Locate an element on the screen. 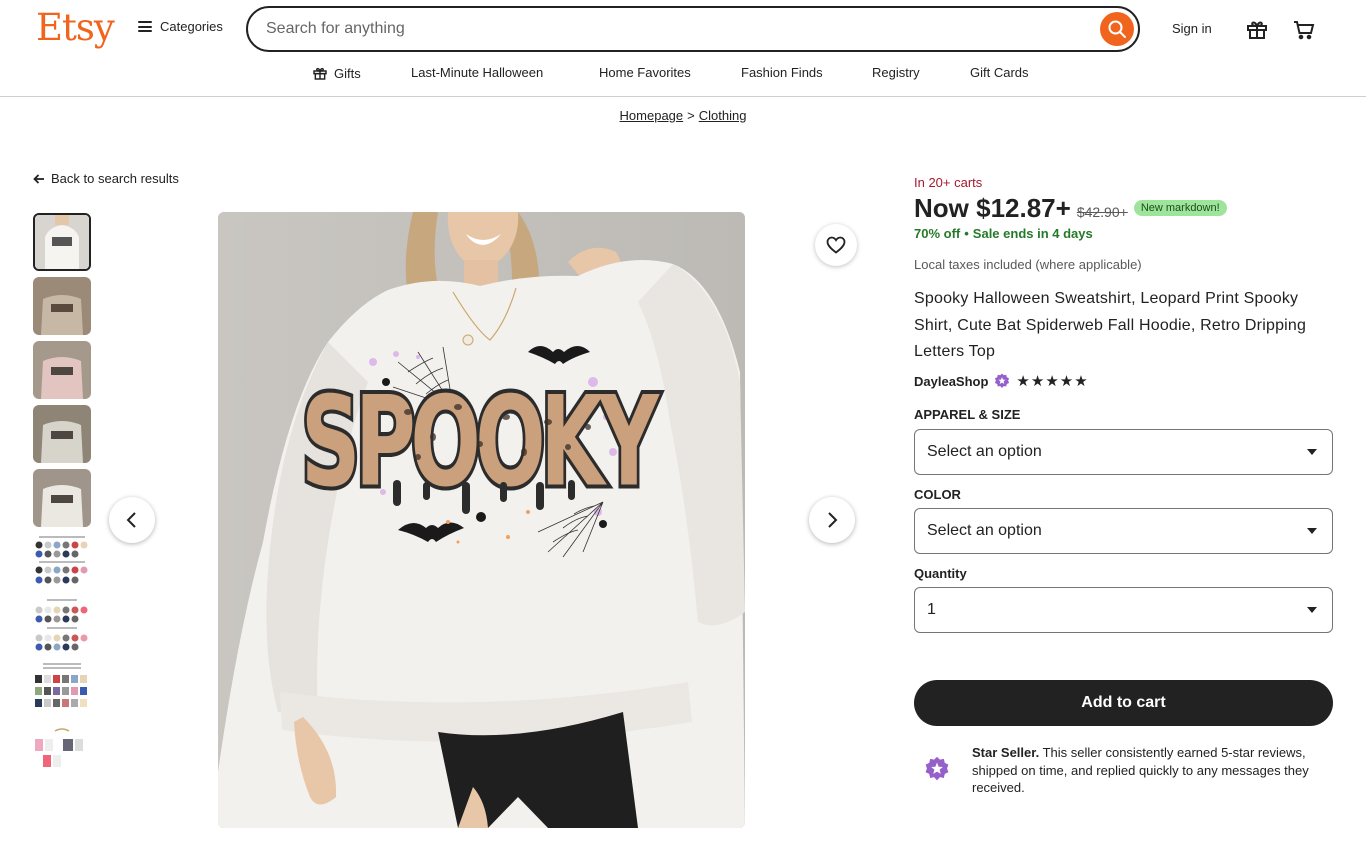 Image resolution: width=1366 pixels, height=842 pixels. quantity-value: 1 is located at coordinates (931, 609).